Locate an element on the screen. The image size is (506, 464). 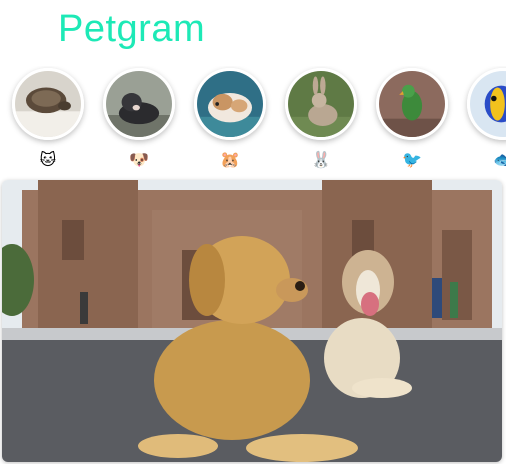
fish-icon: 🐟 is located at coordinates (499, 159).